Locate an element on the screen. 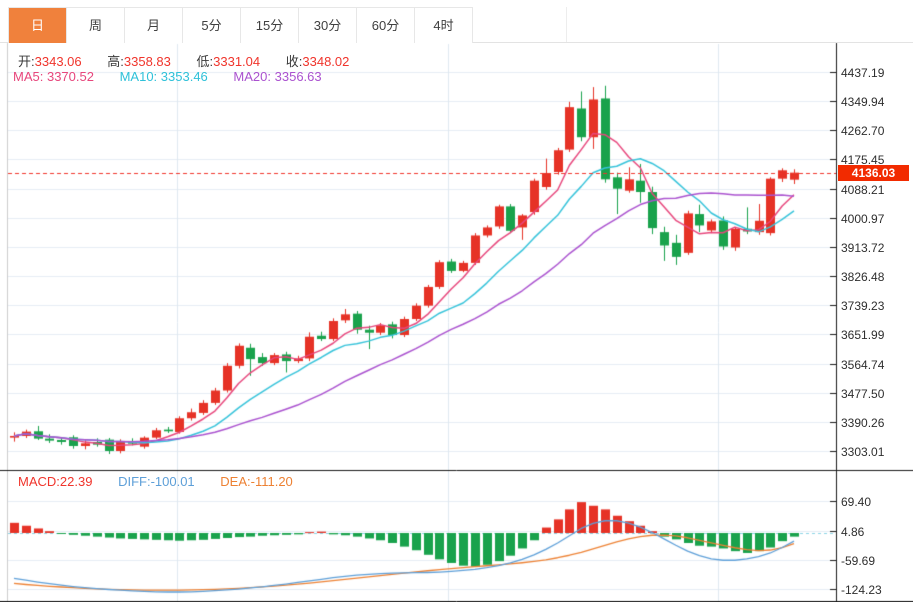 This screenshot has height=602, width=913. macd-label: MACD: is located at coordinates (39, 481).